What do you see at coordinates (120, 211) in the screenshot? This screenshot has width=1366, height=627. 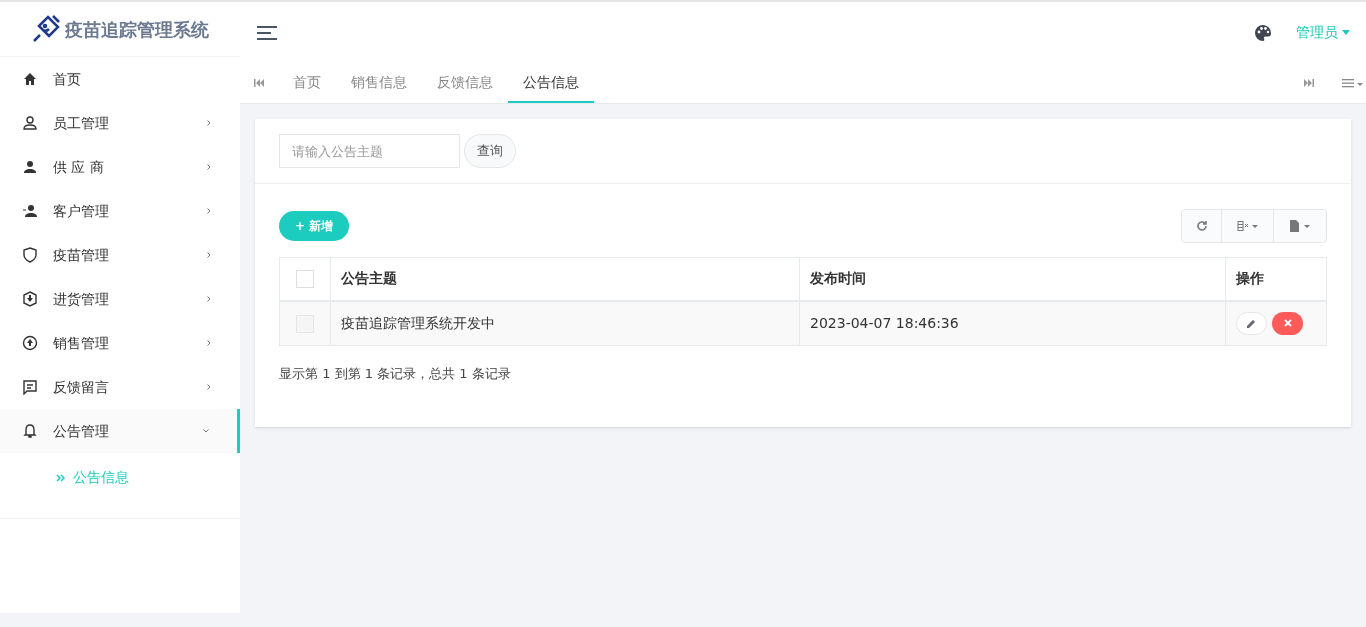 I see `sidebar-item: 客户管理` at bounding box center [120, 211].